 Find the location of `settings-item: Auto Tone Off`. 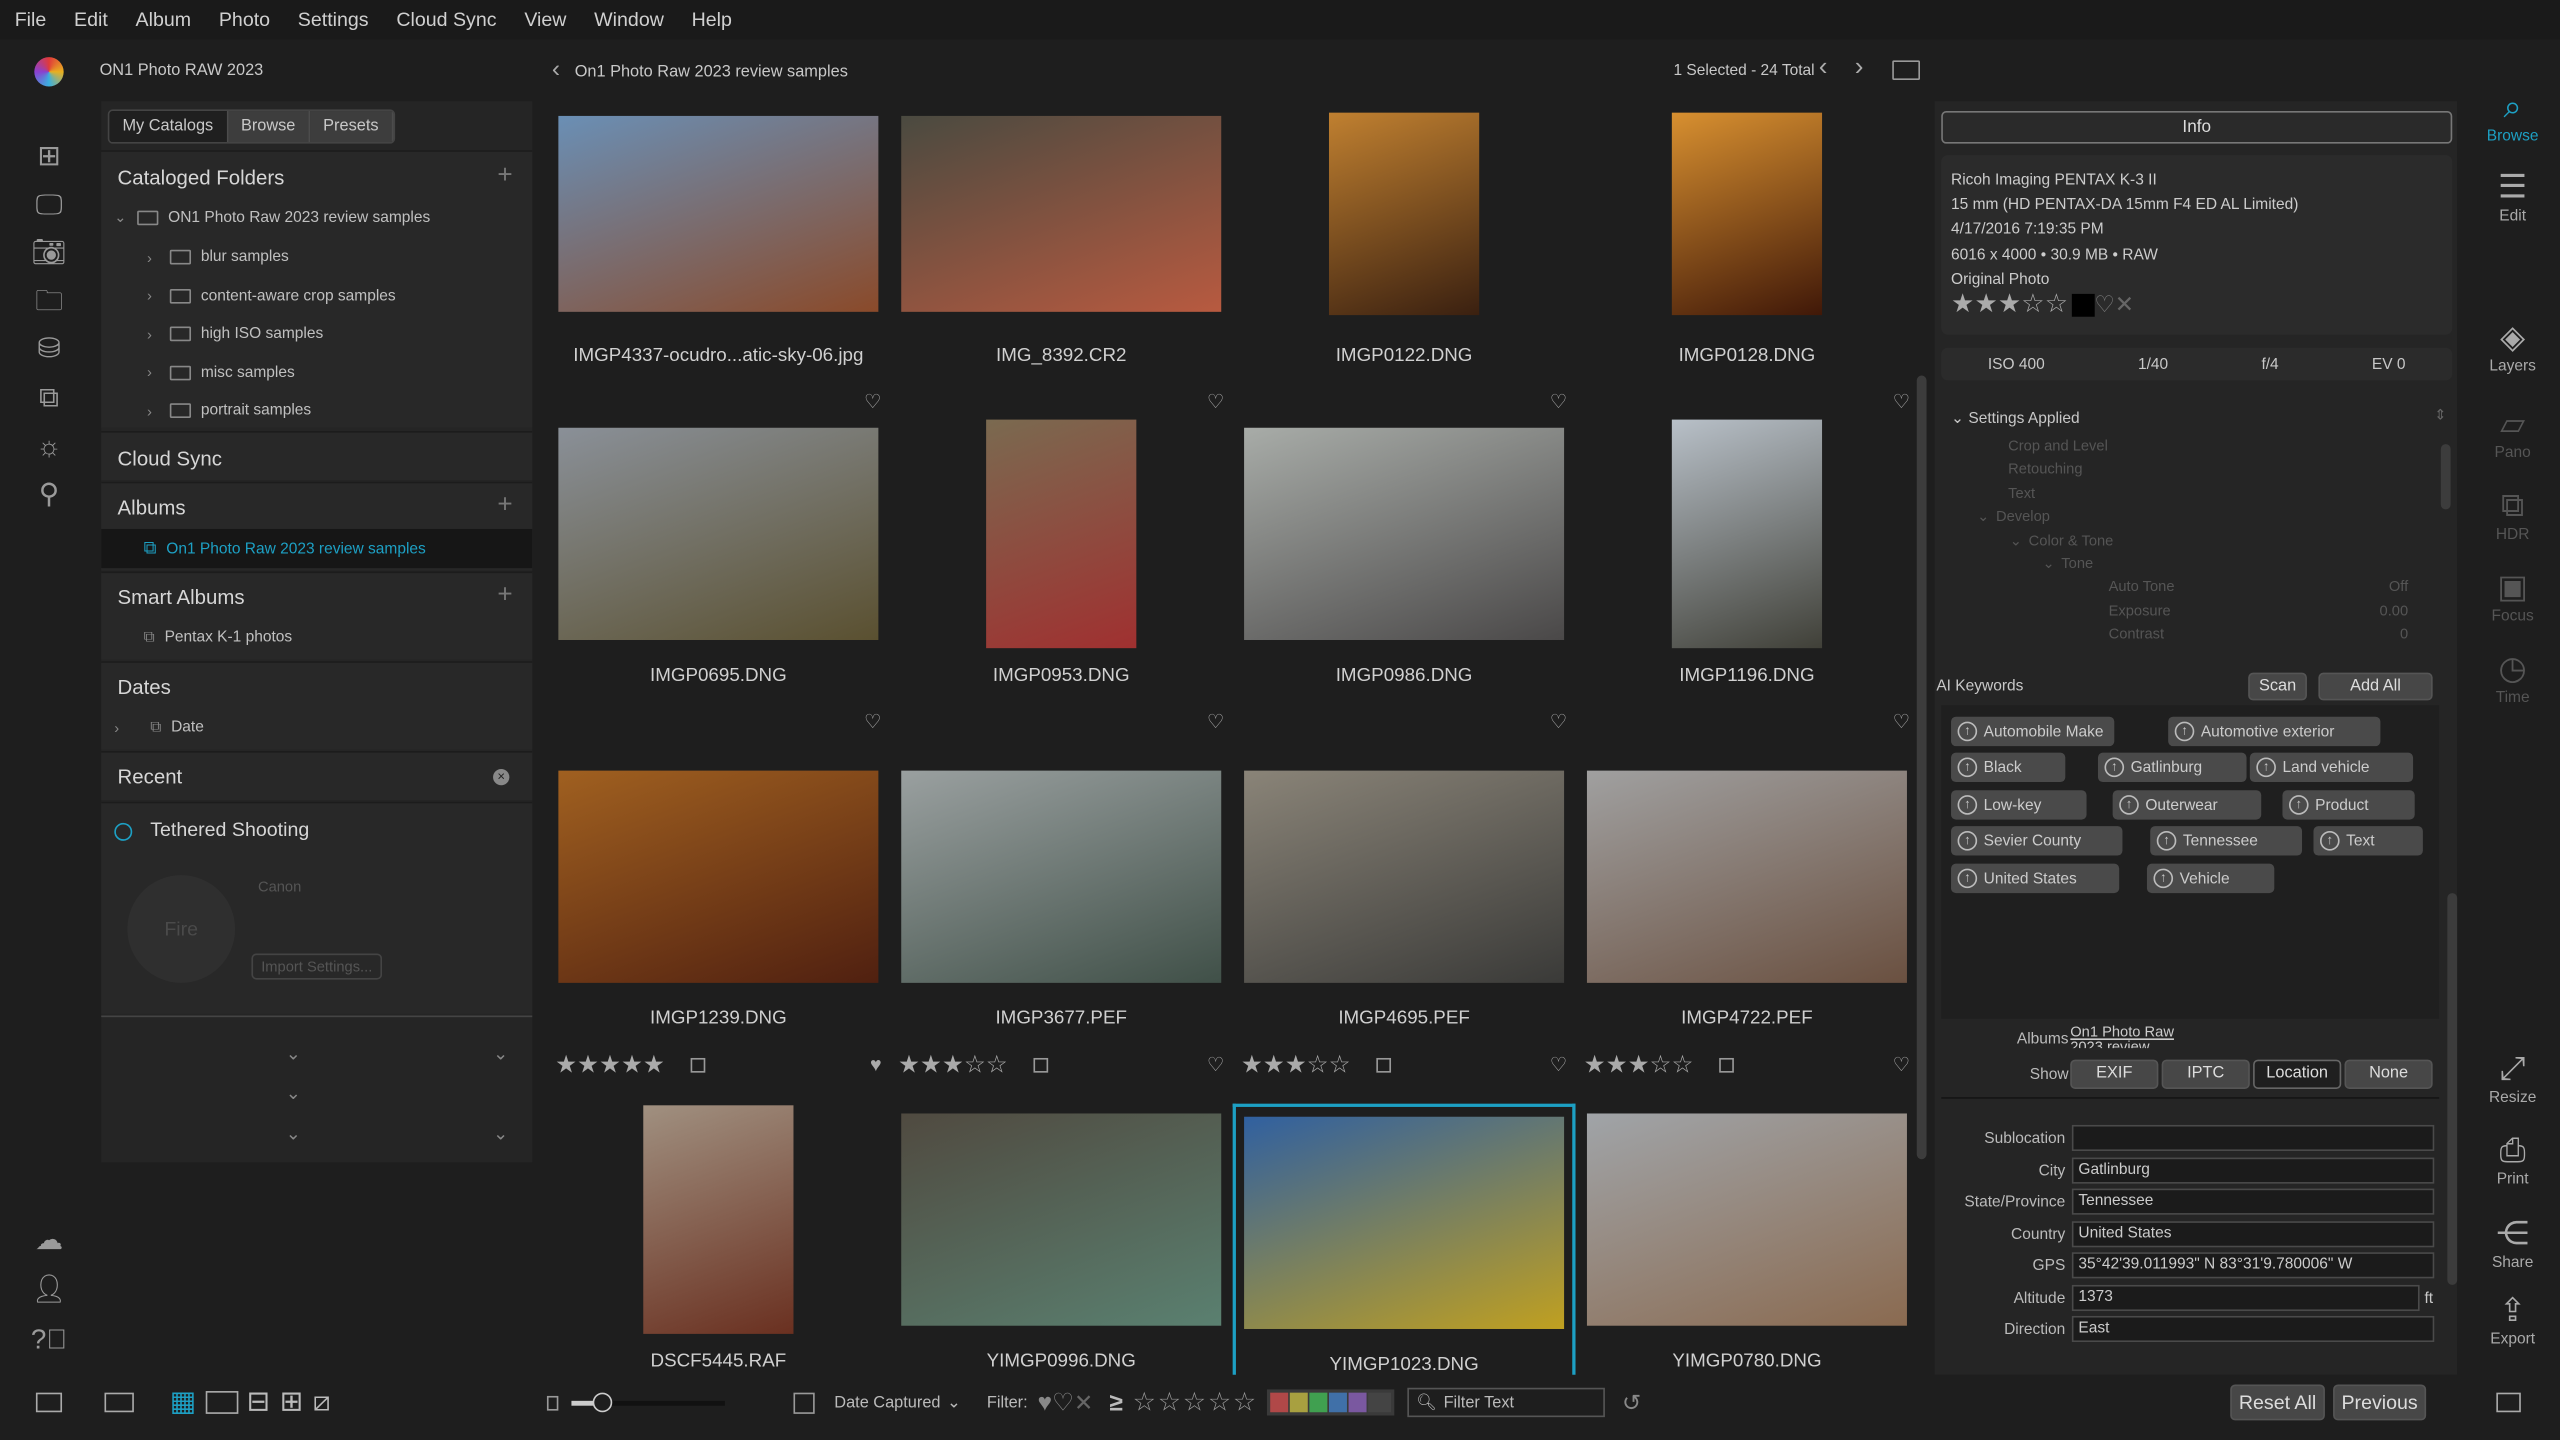

settings-item: Auto Tone Off is located at coordinates (2259, 587).